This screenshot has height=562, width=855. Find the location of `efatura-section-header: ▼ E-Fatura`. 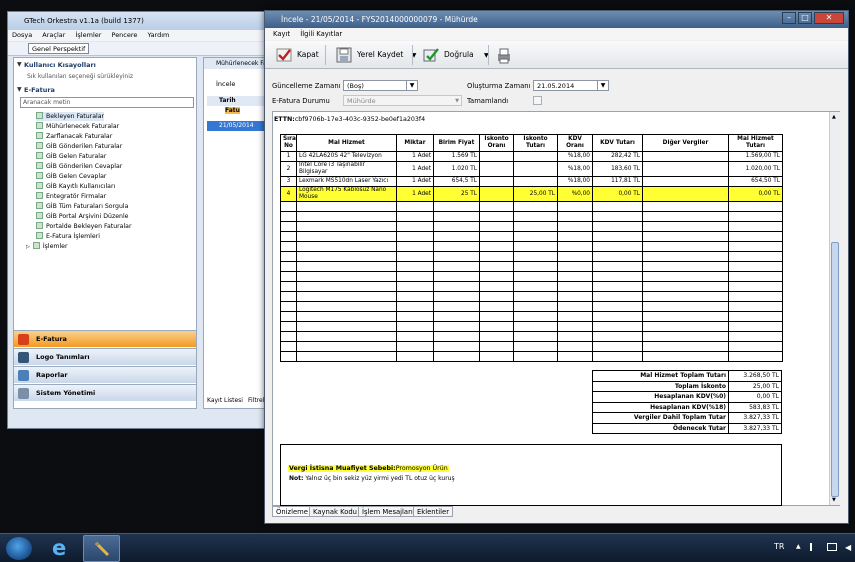

efatura-section-header: ▼ E-Fatura is located at coordinates (105, 90).